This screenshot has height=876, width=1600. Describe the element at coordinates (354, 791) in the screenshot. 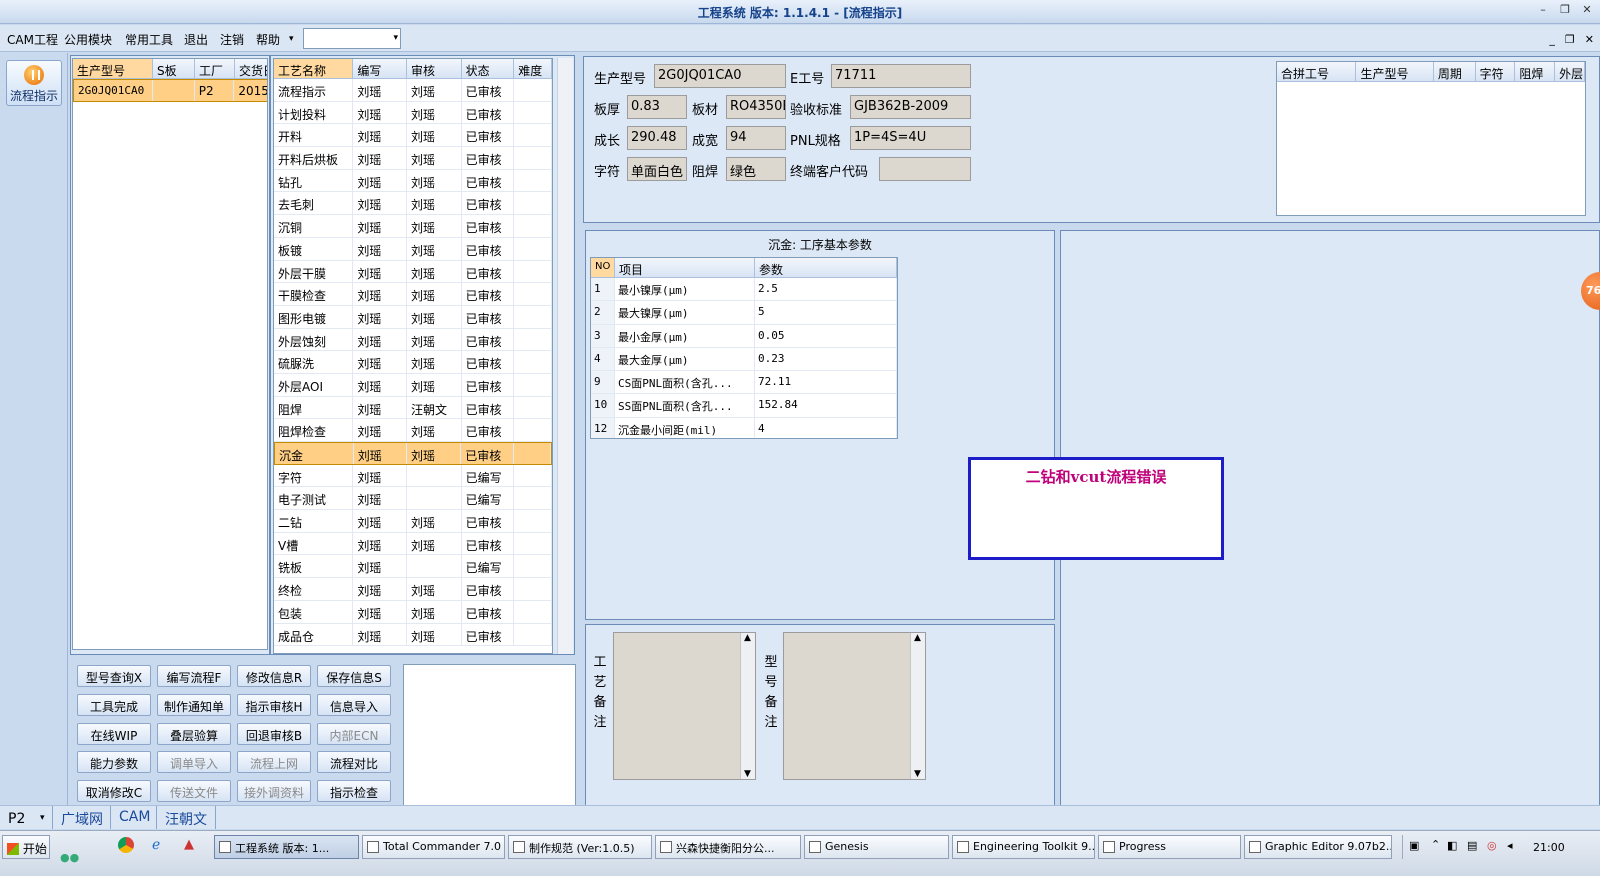

I see `action-button: 指示检查` at that location.